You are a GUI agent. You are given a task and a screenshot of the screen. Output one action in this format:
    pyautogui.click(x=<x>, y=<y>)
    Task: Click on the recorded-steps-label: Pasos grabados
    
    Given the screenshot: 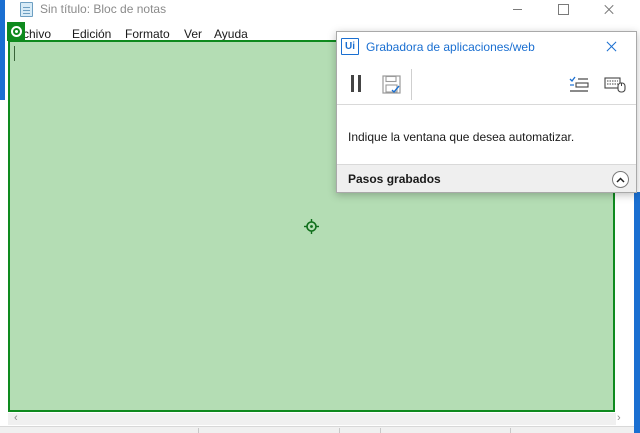 What is the action you would take?
    pyautogui.click(x=394, y=179)
    